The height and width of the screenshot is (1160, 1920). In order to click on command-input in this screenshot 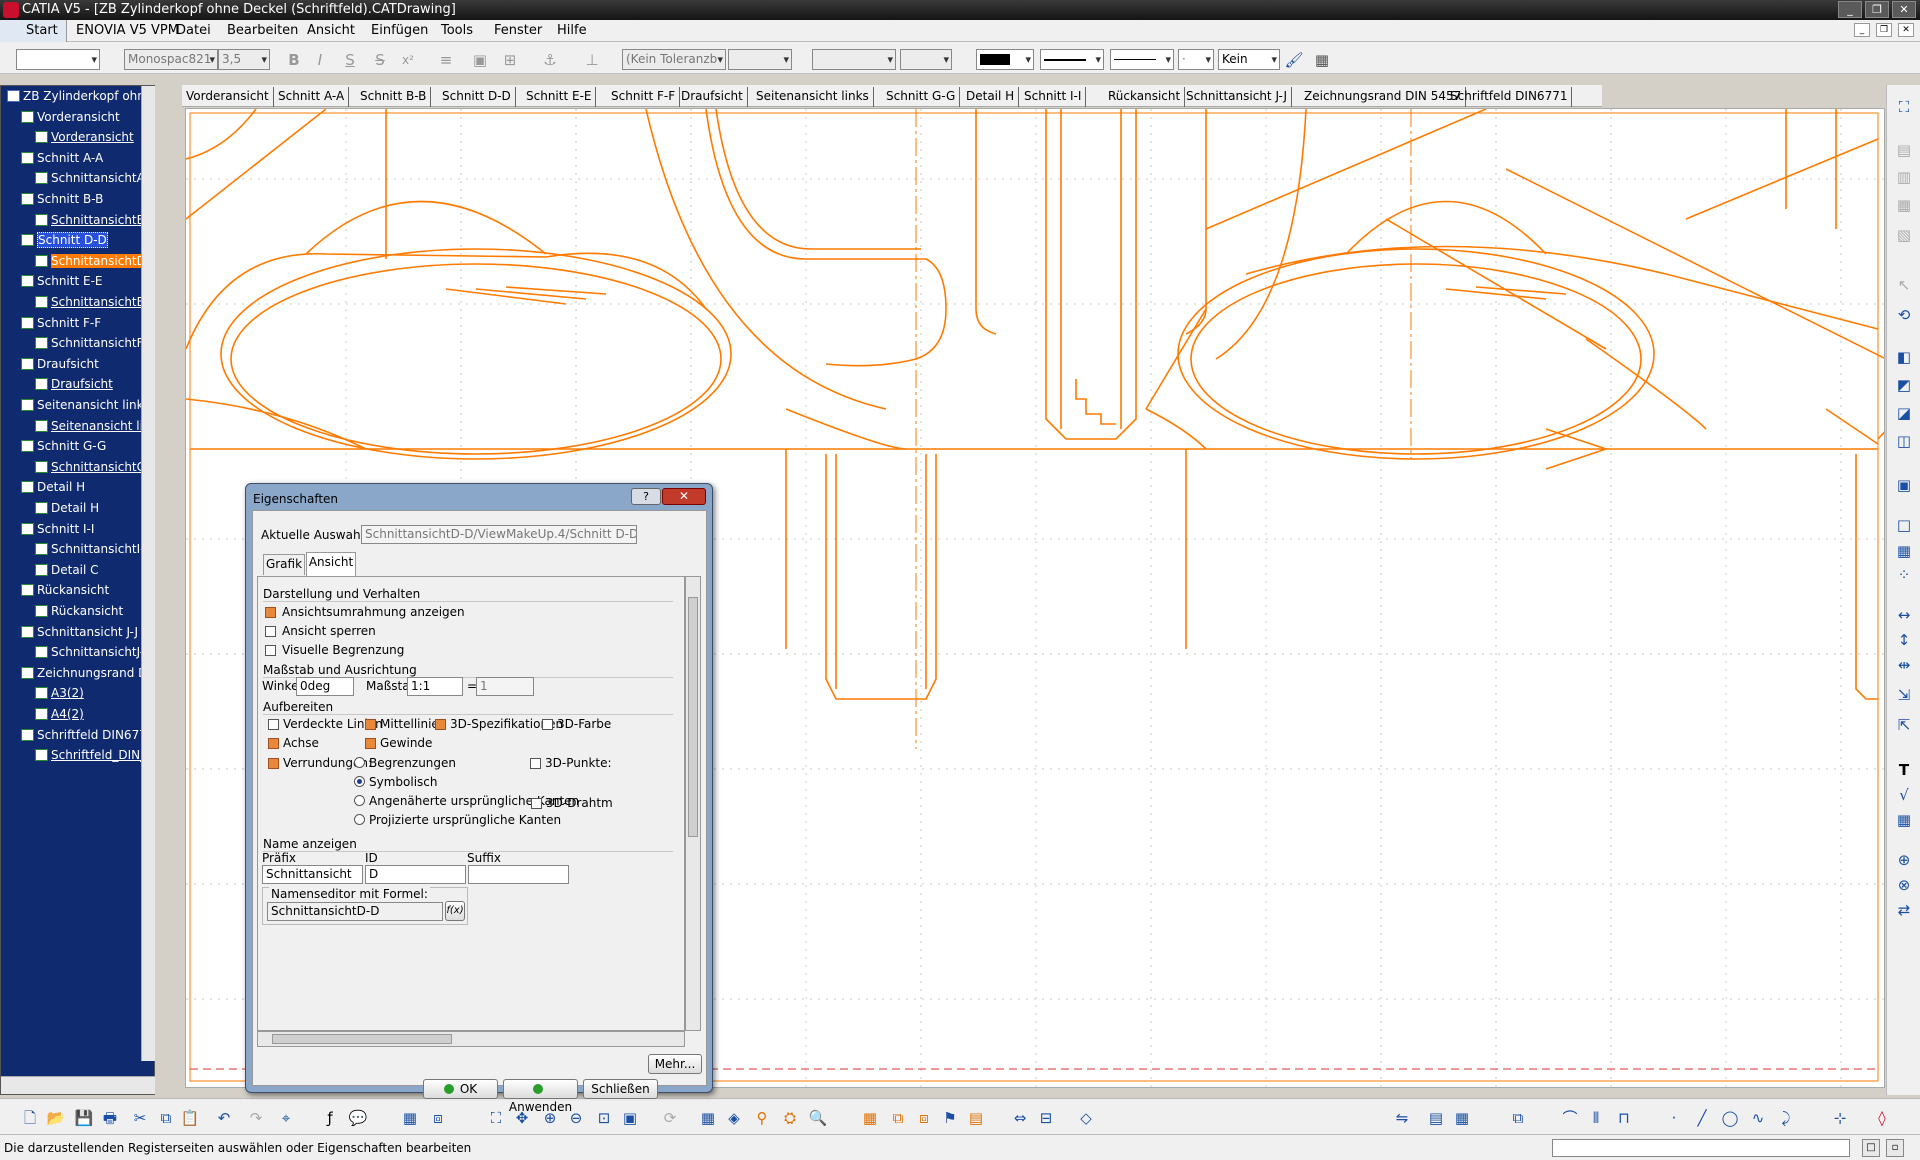, I will do `click(1701, 1148)`.